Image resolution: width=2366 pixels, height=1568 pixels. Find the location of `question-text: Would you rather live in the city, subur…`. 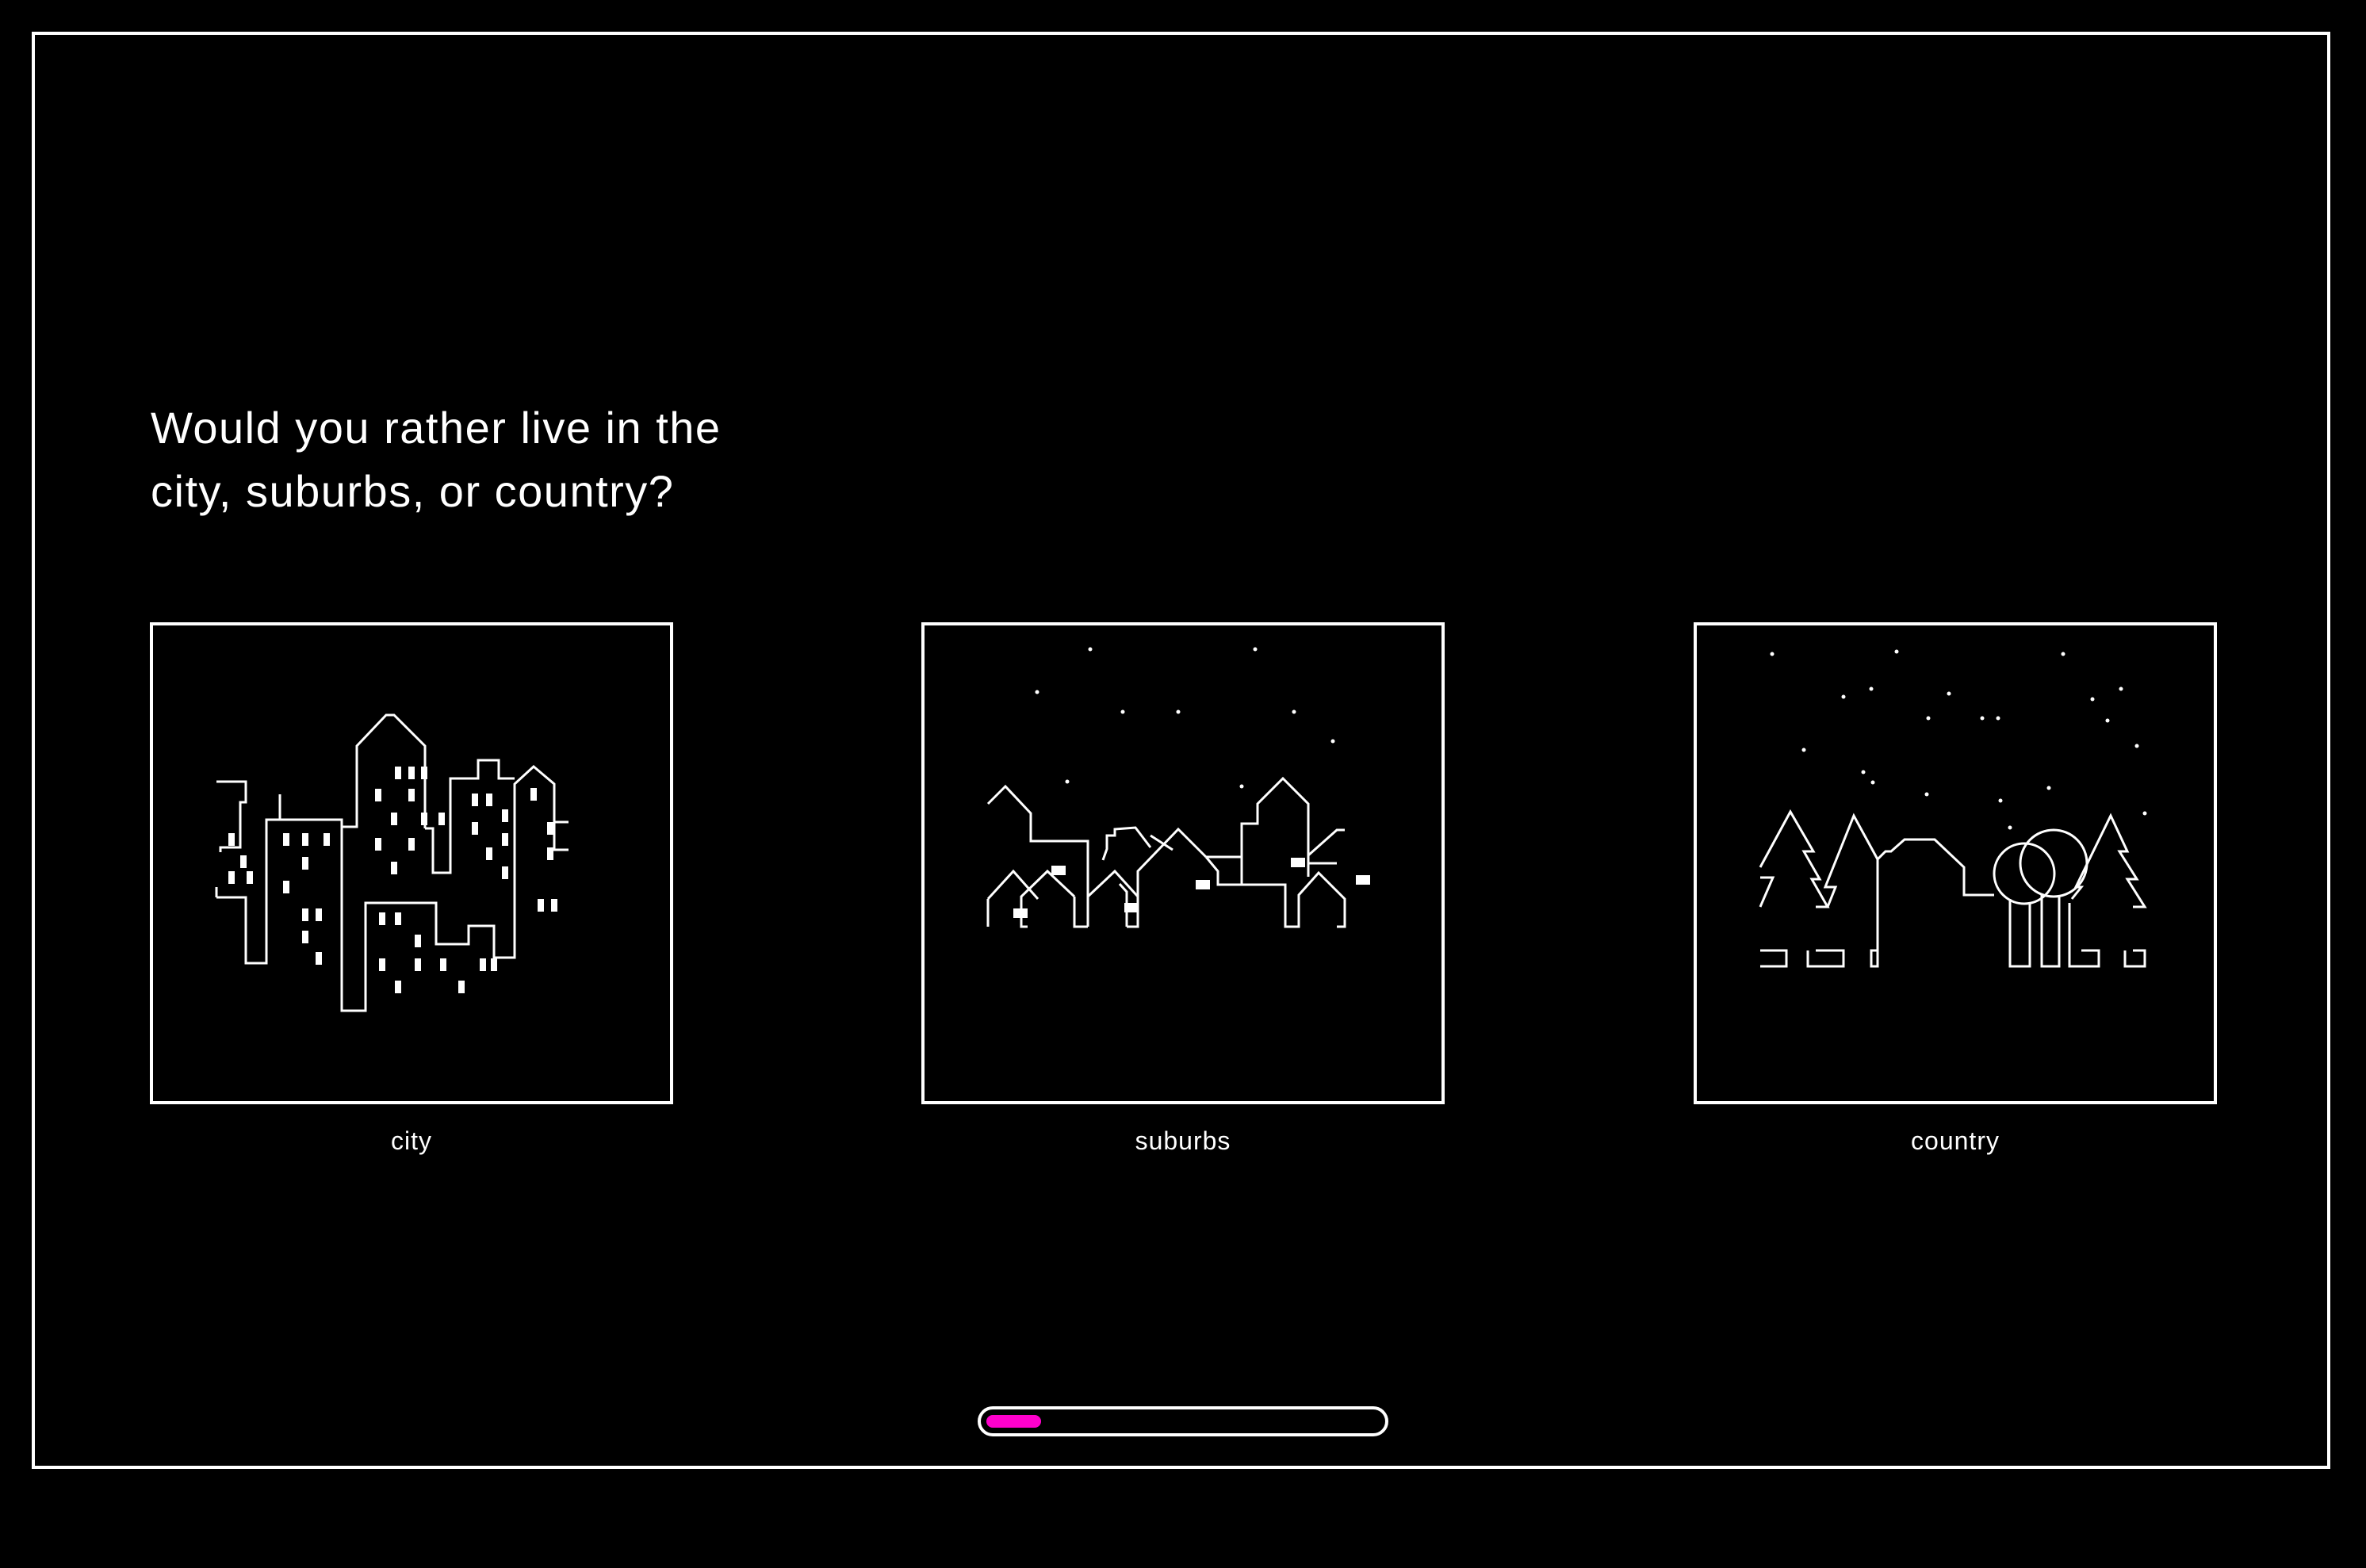

question-text: Would you rather live in the city, subur… is located at coordinates (508, 460).